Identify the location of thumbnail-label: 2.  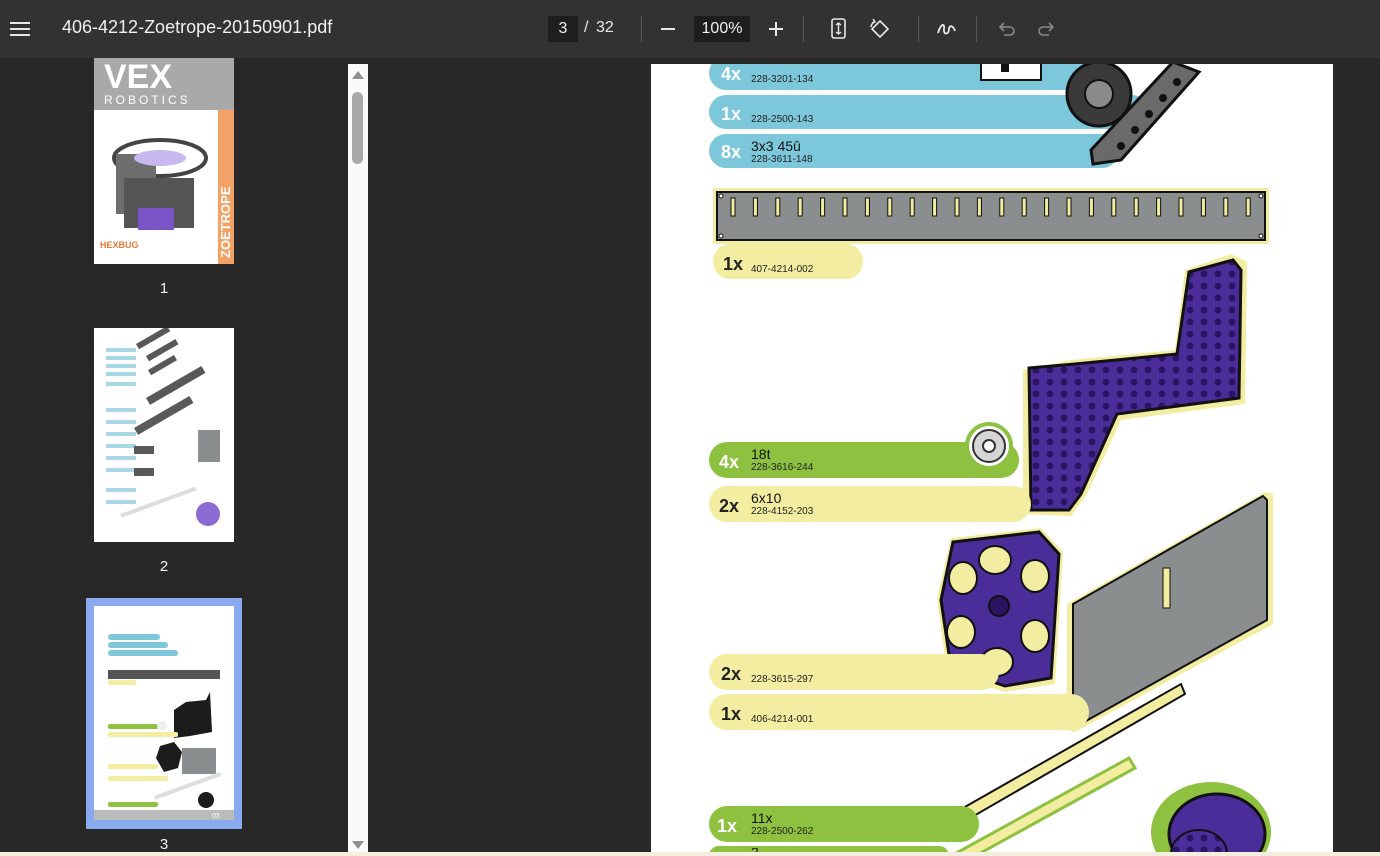
(164, 566).